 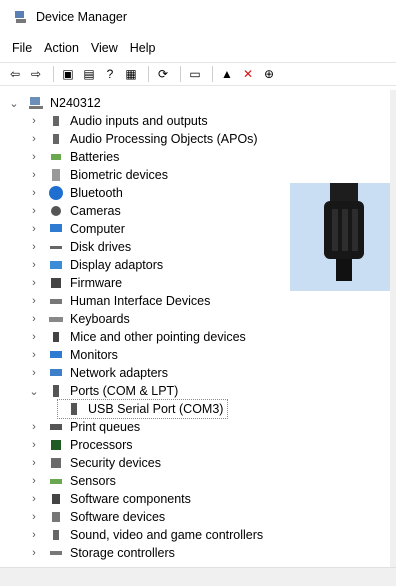 What do you see at coordinates (122, 553) in the screenshot?
I see `tree-item-label: Storage controllers` at bounding box center [122, 553].